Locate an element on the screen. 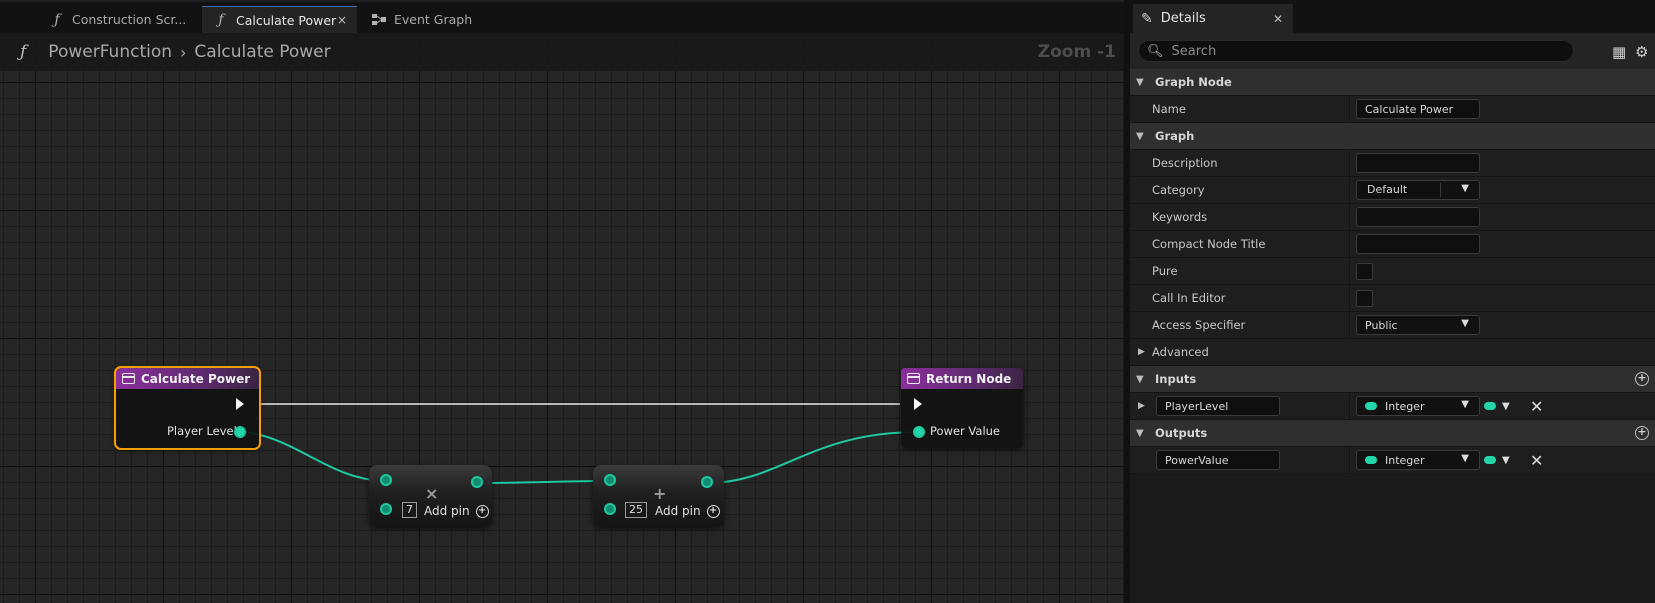  gear-icon: ⚙ is located at coordinates (1641, 52).